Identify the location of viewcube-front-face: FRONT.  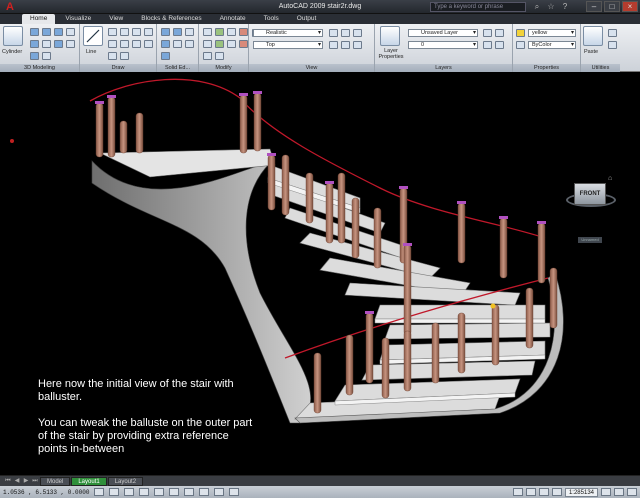
(590, 194).